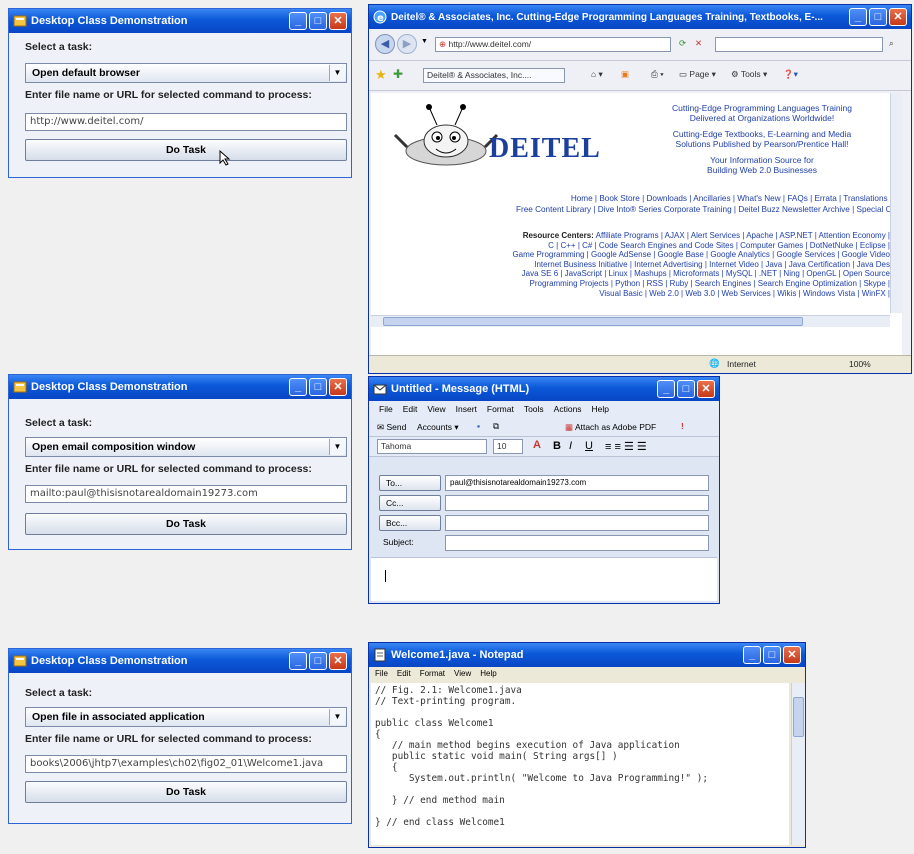  I want to click on search-icon: ⌕, so click(891, 43).